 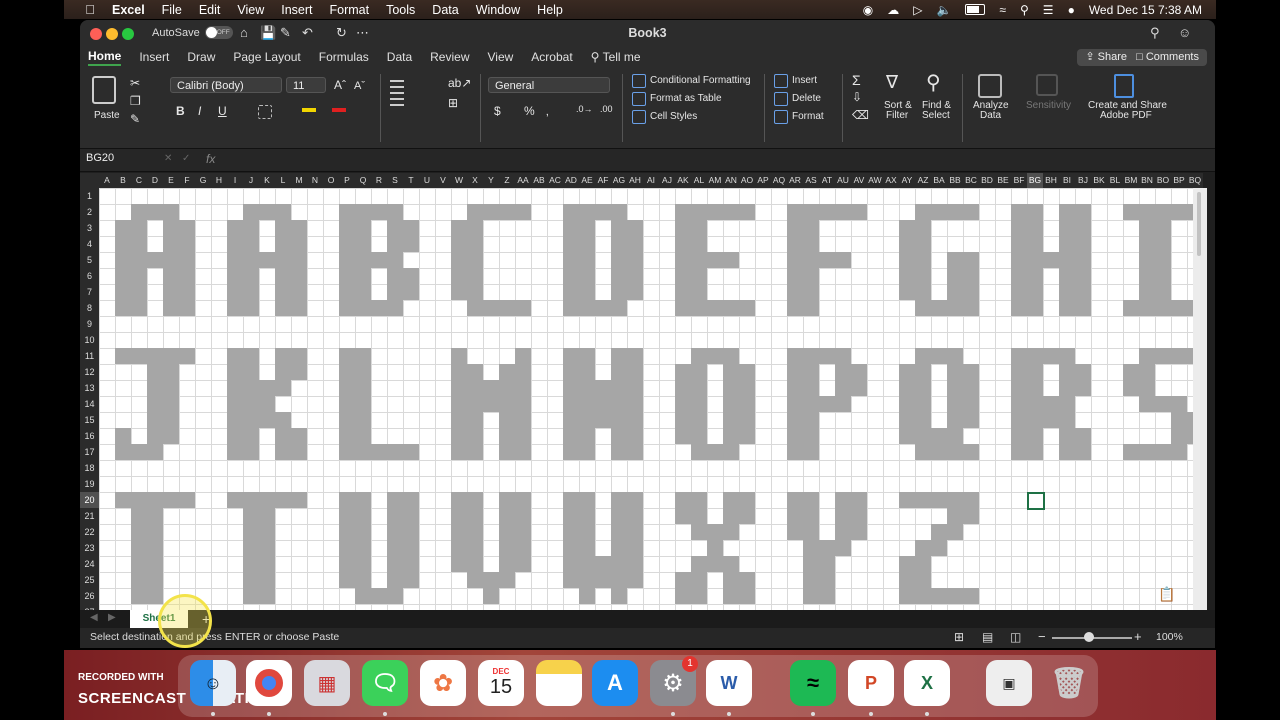 What do you see at coordinates (89, 580) in the screenshot?
I see `row-header: 25` at bounding box center [89, 580].